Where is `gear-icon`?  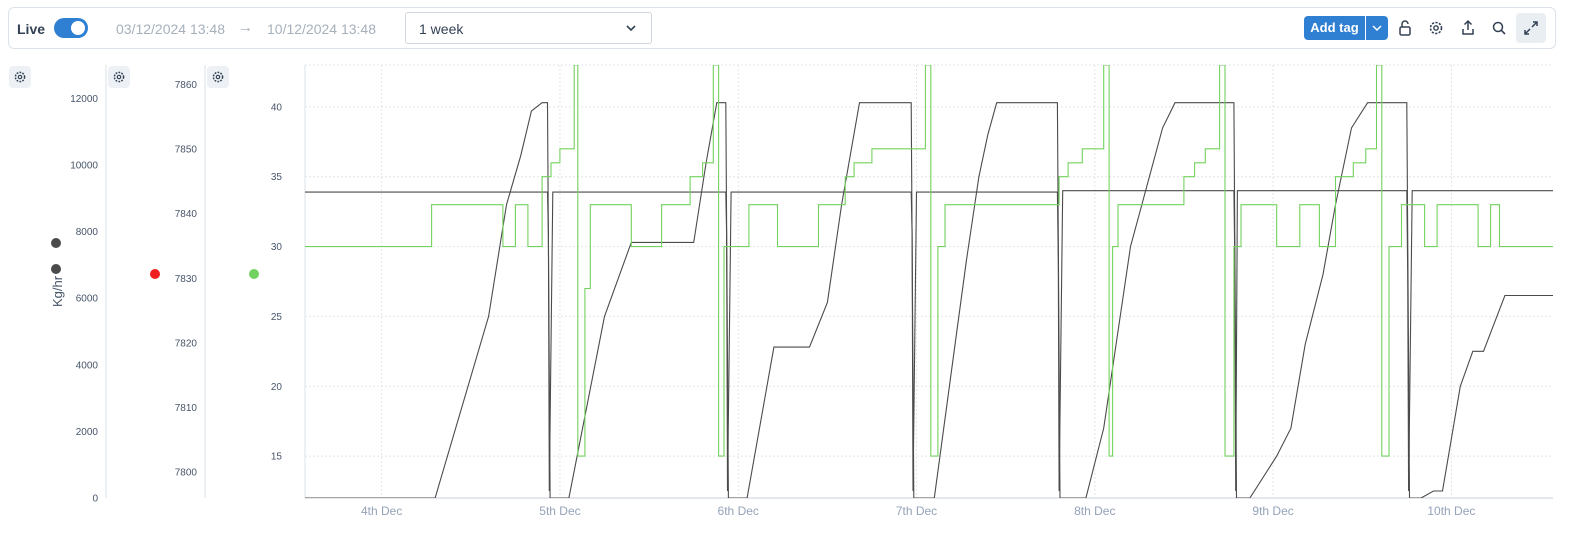 gear-icon is located at coordinates (1436, 28).